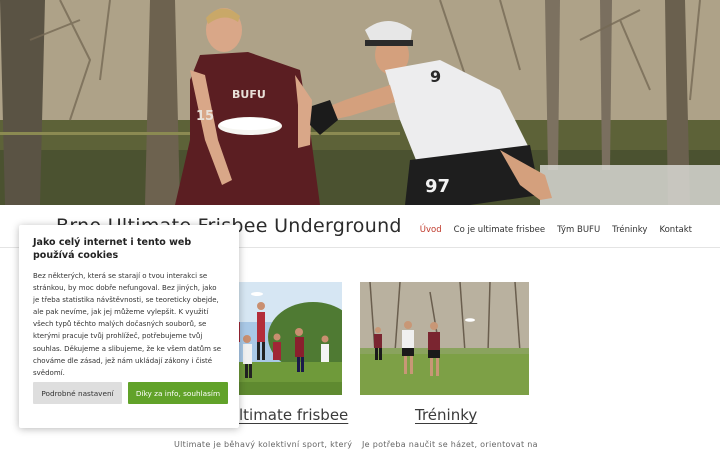  What do you see at coordinates (77, 393) in the screenshot?
I see `cookie-settings-button: Podrobné nastavení` at bounding box center [77, 393].